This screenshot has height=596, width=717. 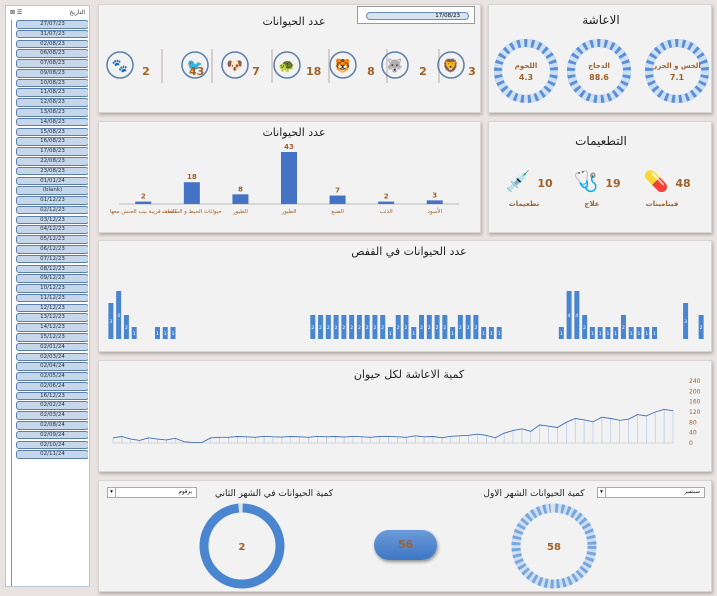 What do you see at coordinates (52, 132) in the screenshot?
I see `slicer-item: 15/08/23` at bounding box center [52, 132].